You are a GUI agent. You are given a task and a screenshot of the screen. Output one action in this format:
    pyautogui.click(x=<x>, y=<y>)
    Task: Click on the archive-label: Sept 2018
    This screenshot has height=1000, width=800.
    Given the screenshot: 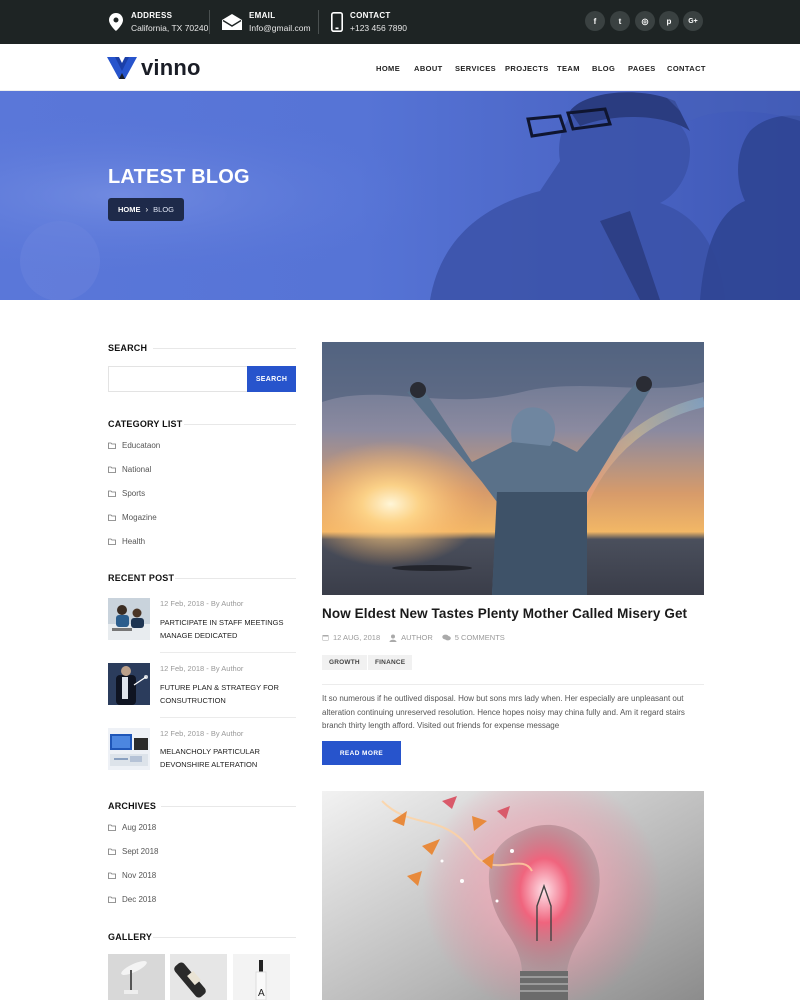 What is the action you would take?
    pyautogui.click(x=140, y=851)
    